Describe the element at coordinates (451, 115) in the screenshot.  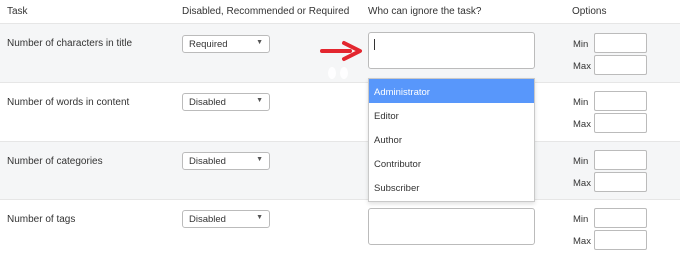
I see `dropdown-option-editor: Editor` at that location.